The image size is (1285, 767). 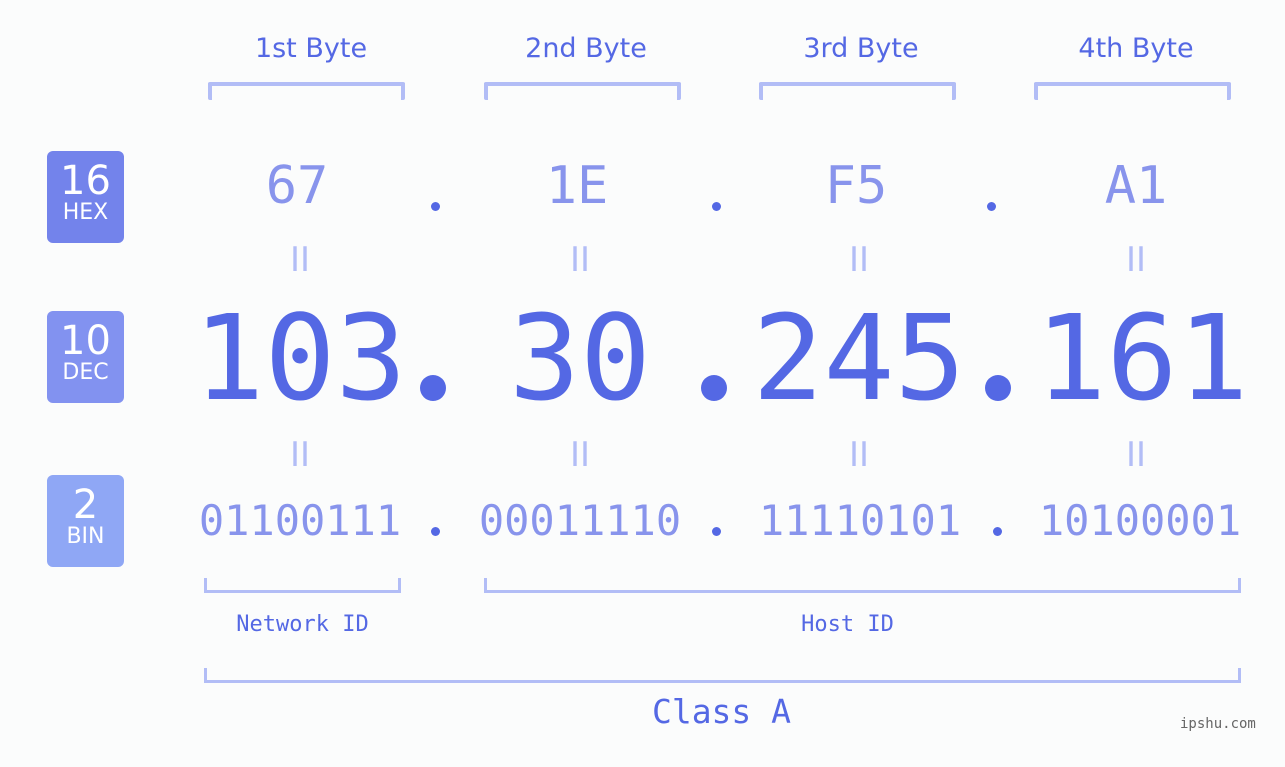 I want to click on hex-badge: 16 HEX, so click(x=85, y=197).